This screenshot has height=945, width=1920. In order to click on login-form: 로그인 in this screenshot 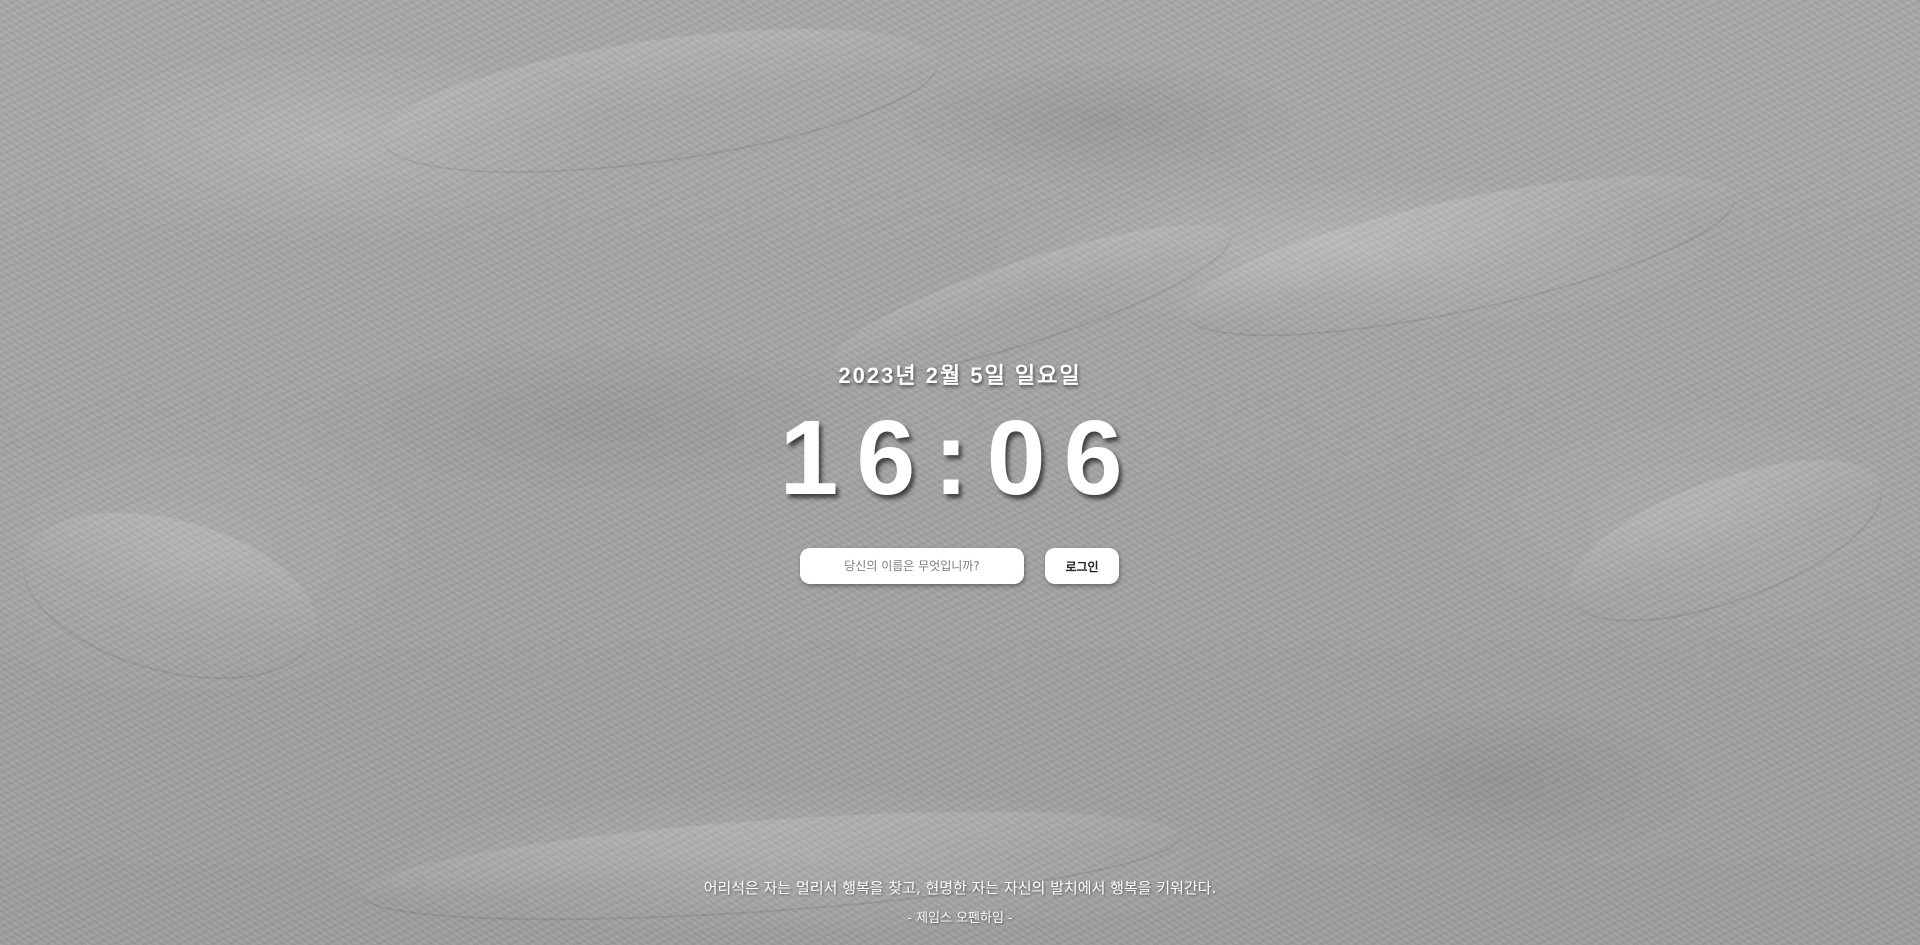, I will do `click(959, 566)`.